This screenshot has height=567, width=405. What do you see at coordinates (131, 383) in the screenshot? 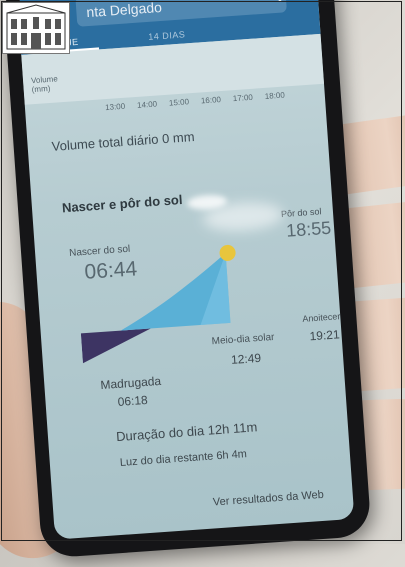
I see `dawn-label: Madrugada` at bounding box center [131, 383].